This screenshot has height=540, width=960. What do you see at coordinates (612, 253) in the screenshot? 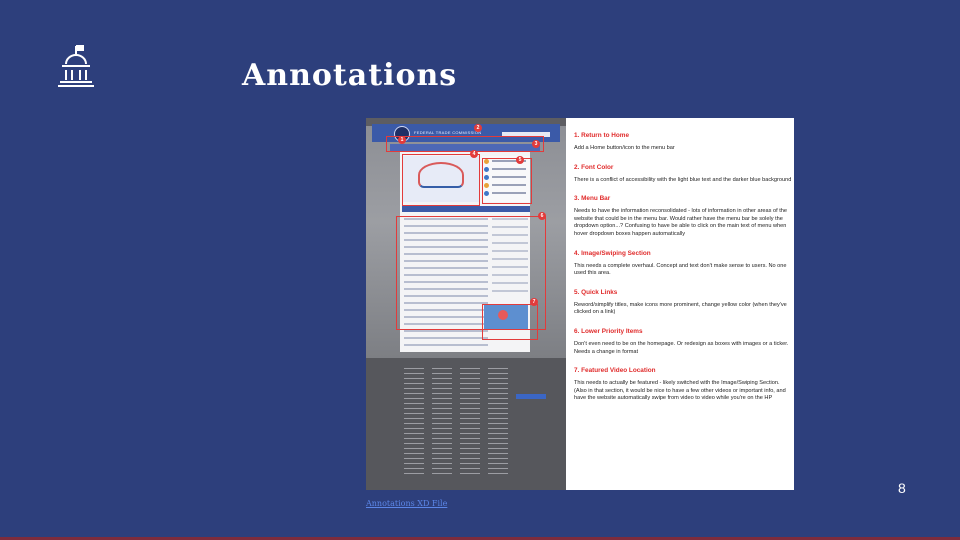
I see `note-heading: 4. Image/Swiping Section` at bounding box center [612, 253].